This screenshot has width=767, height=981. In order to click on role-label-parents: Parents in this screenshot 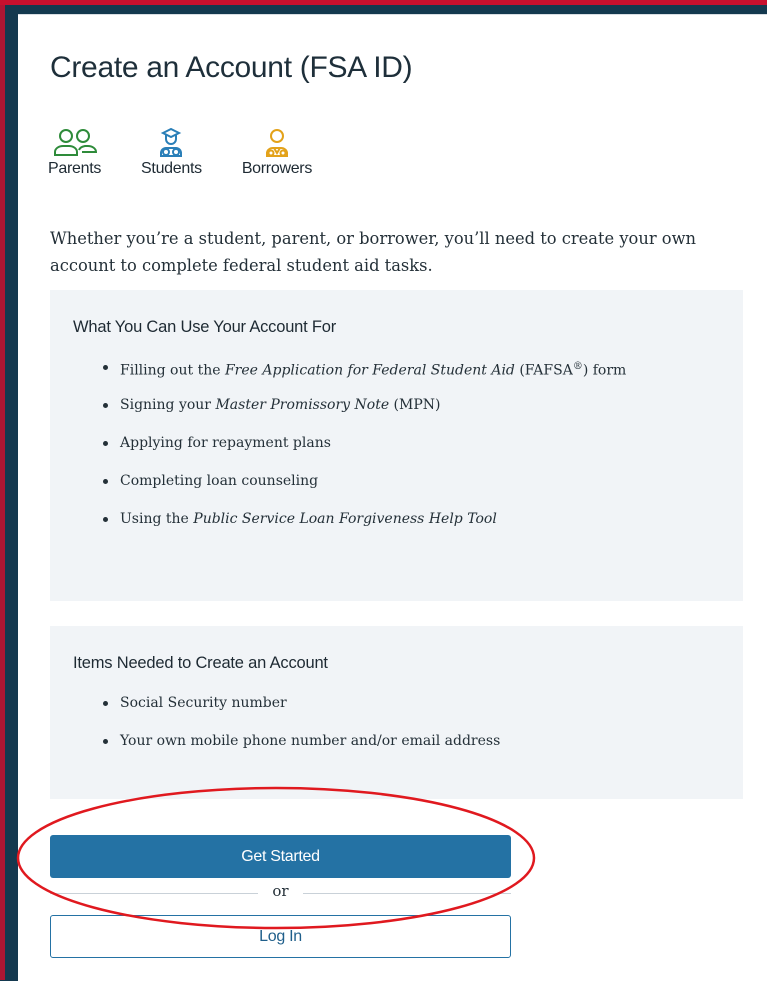, I will do `click(74, 169)`.